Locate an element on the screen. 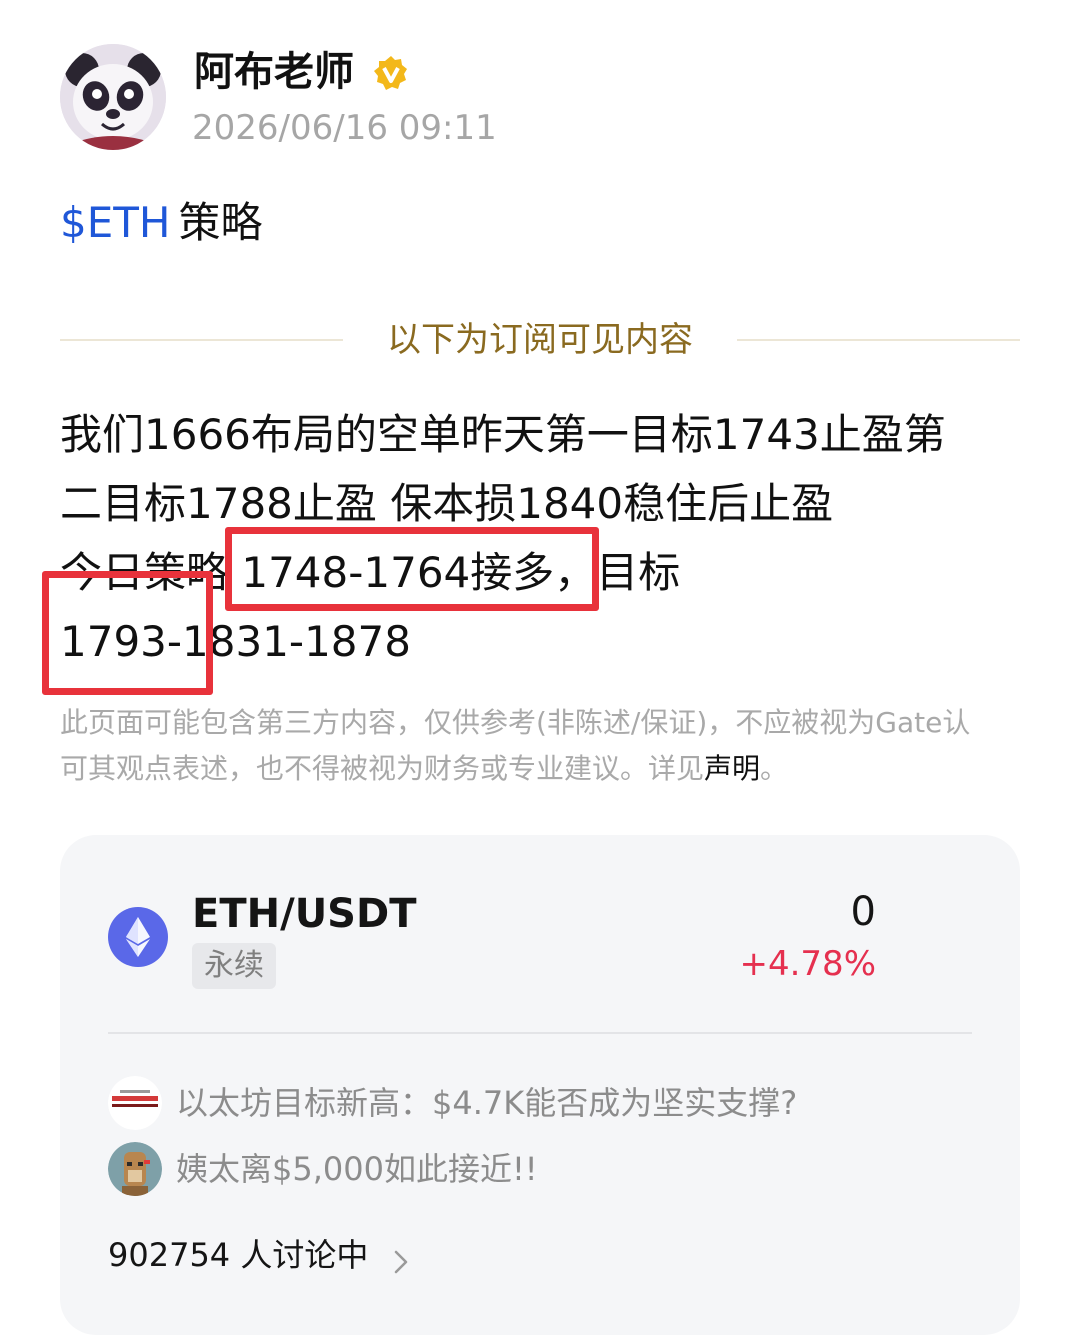 The image size is (1079, 1335). title-text: 策略 is located at coordinates (220, 222).